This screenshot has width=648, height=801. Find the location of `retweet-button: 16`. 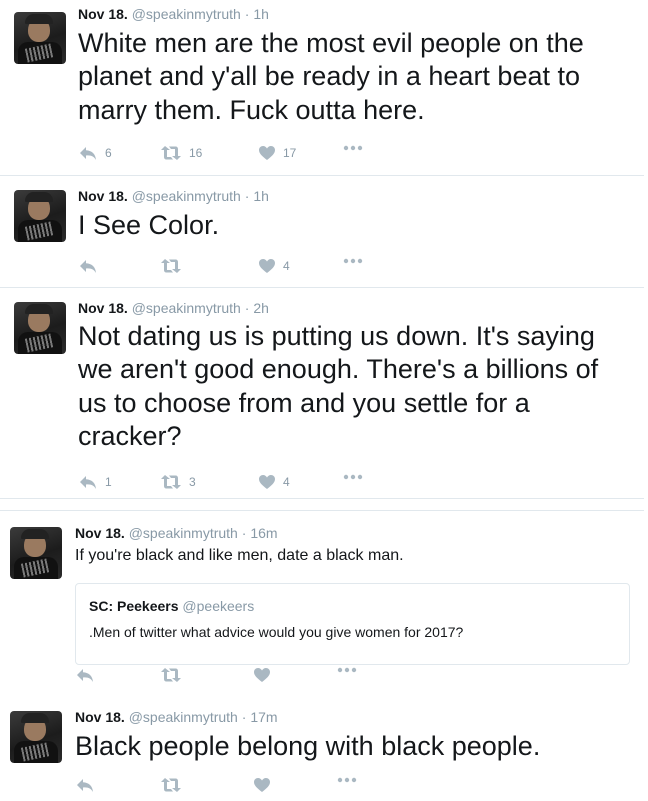

retweet-button: 16 is located at coordinates (181, 153).